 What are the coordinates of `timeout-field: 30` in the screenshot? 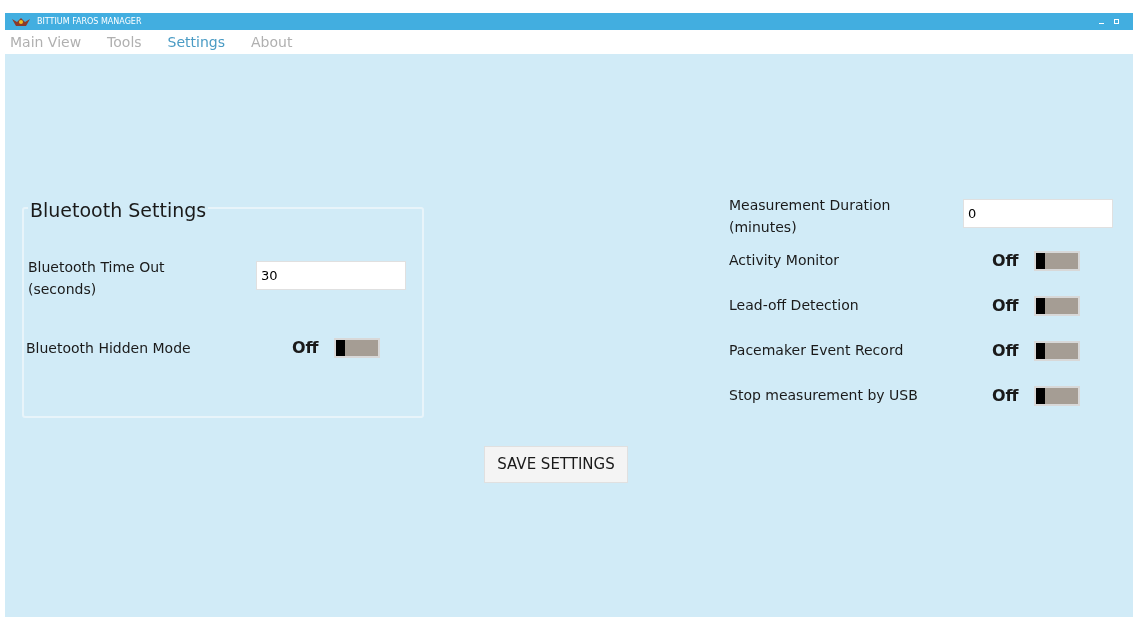 It's located at (331, 275).